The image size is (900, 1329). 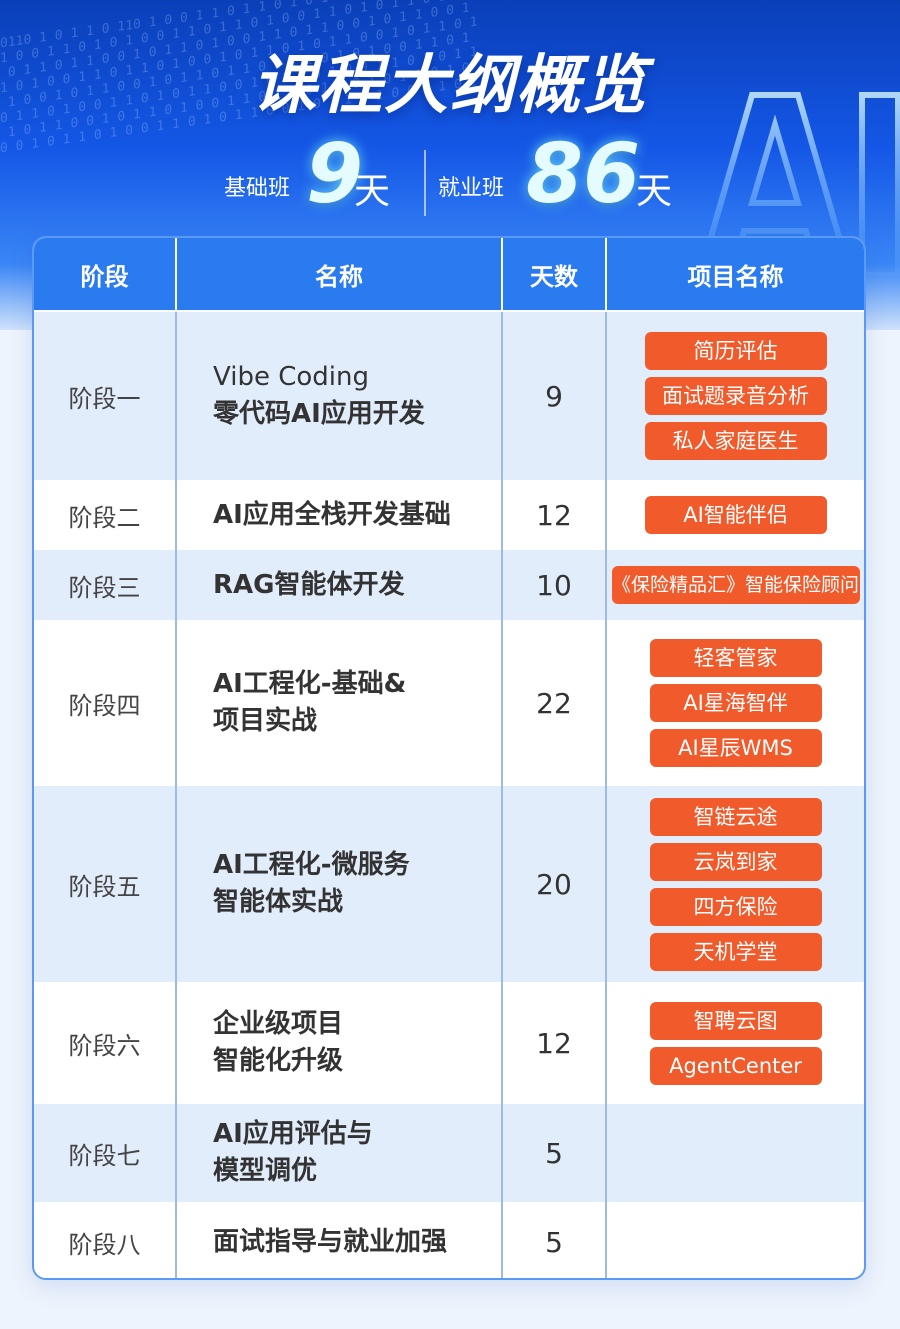 What do you see at coordinates (339, 1152) in the screenshot?
I see `course-name-cell: AI应用评估与 模型调优` at bounding box center [339, 1152].